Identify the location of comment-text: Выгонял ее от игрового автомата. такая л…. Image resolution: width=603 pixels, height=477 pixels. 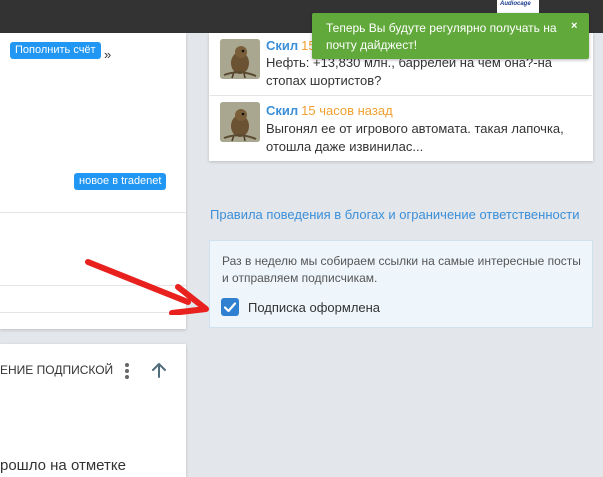
(425, 138).